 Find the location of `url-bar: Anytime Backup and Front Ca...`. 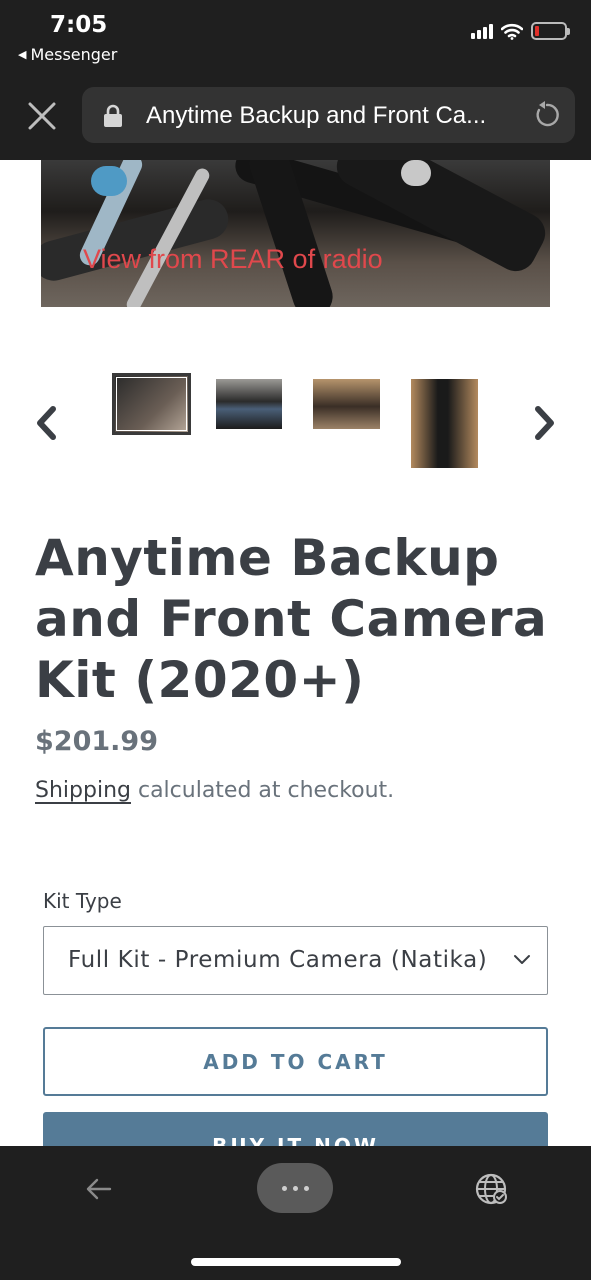

url-bar: Anytime Backup and Front Ca... is located at coordinates (328, 115).